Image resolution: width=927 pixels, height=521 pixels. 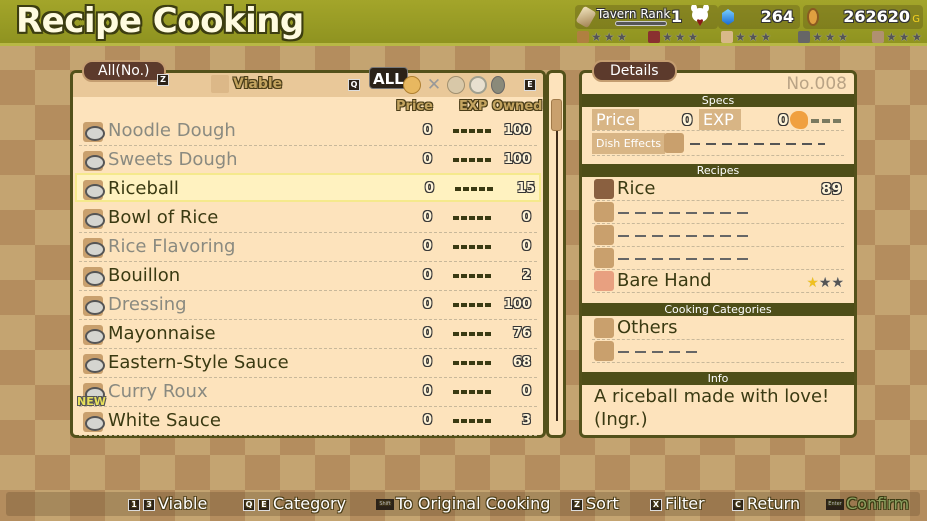 I want to click on riceball-icon, so click(x=94, y=190).